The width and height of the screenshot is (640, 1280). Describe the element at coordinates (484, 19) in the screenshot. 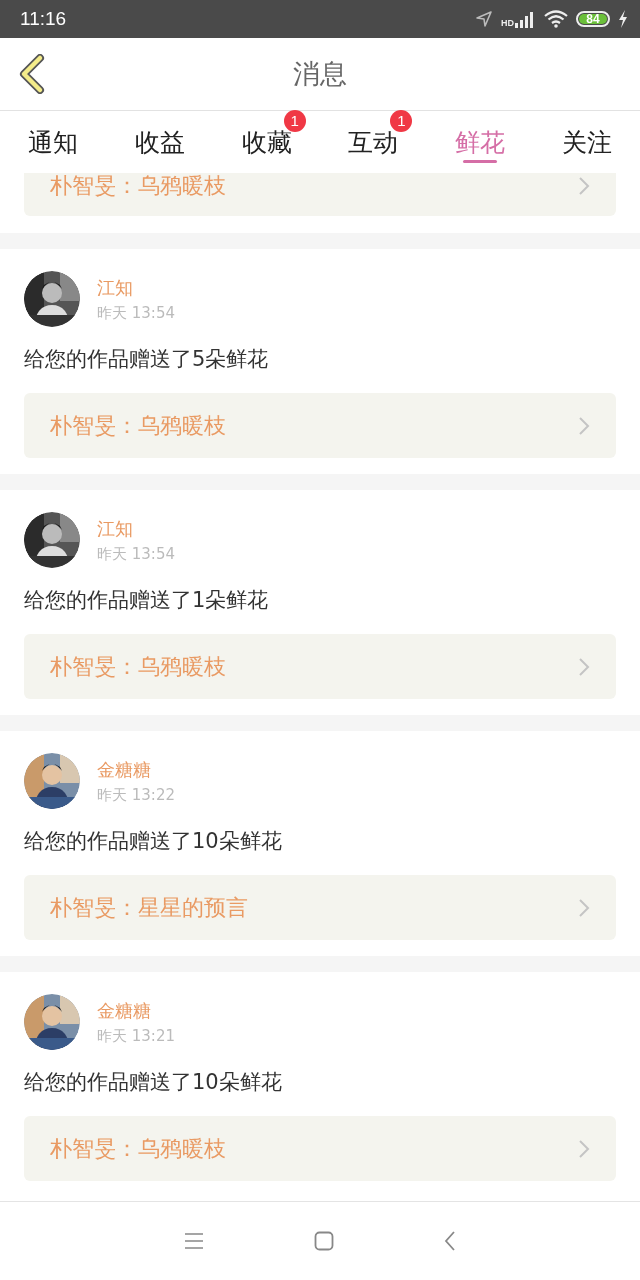

I see `location-icon` at that location.